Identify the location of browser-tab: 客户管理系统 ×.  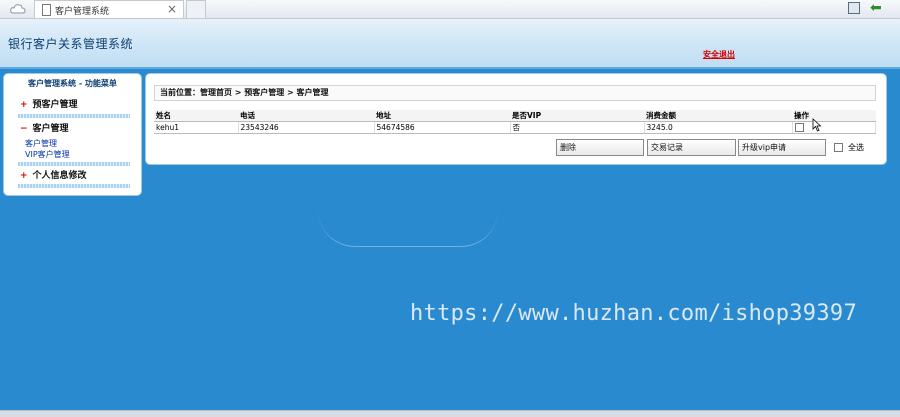
(109, 9).